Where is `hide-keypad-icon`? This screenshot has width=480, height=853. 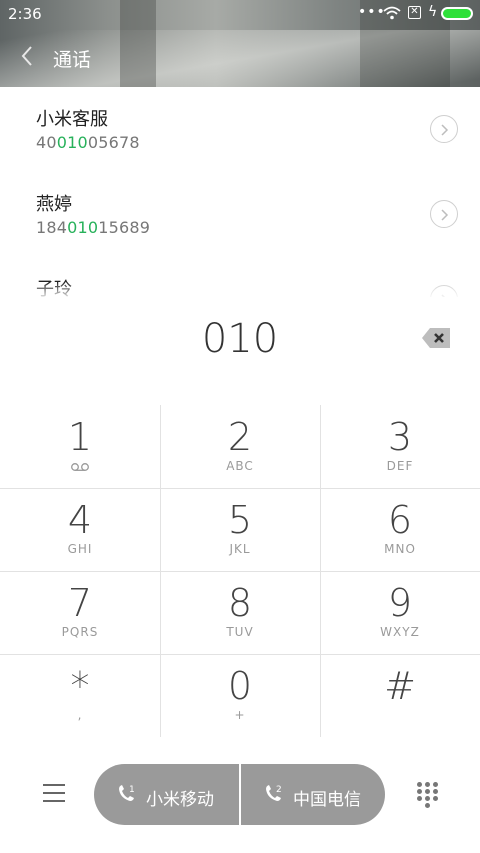 hide-keypad-icon is located at coordinates (428, 796).